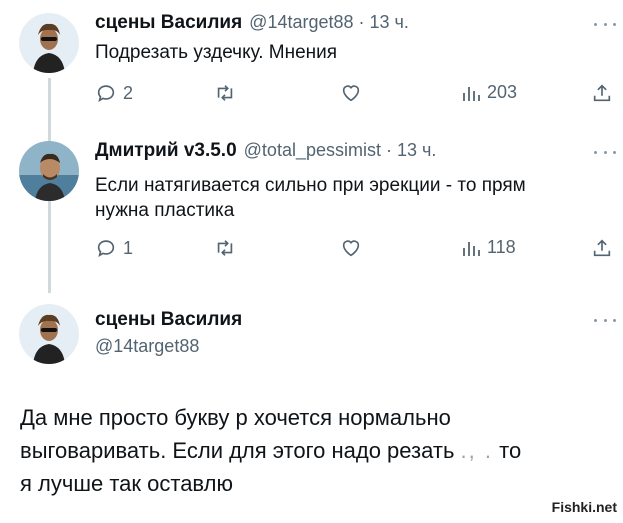 The height and width of the screenshot is (523, 623). What do you see at coordinates (507, 450) in the screenshot?
I see `main-tweet-line-end: то` at bounding box center [507, 450].